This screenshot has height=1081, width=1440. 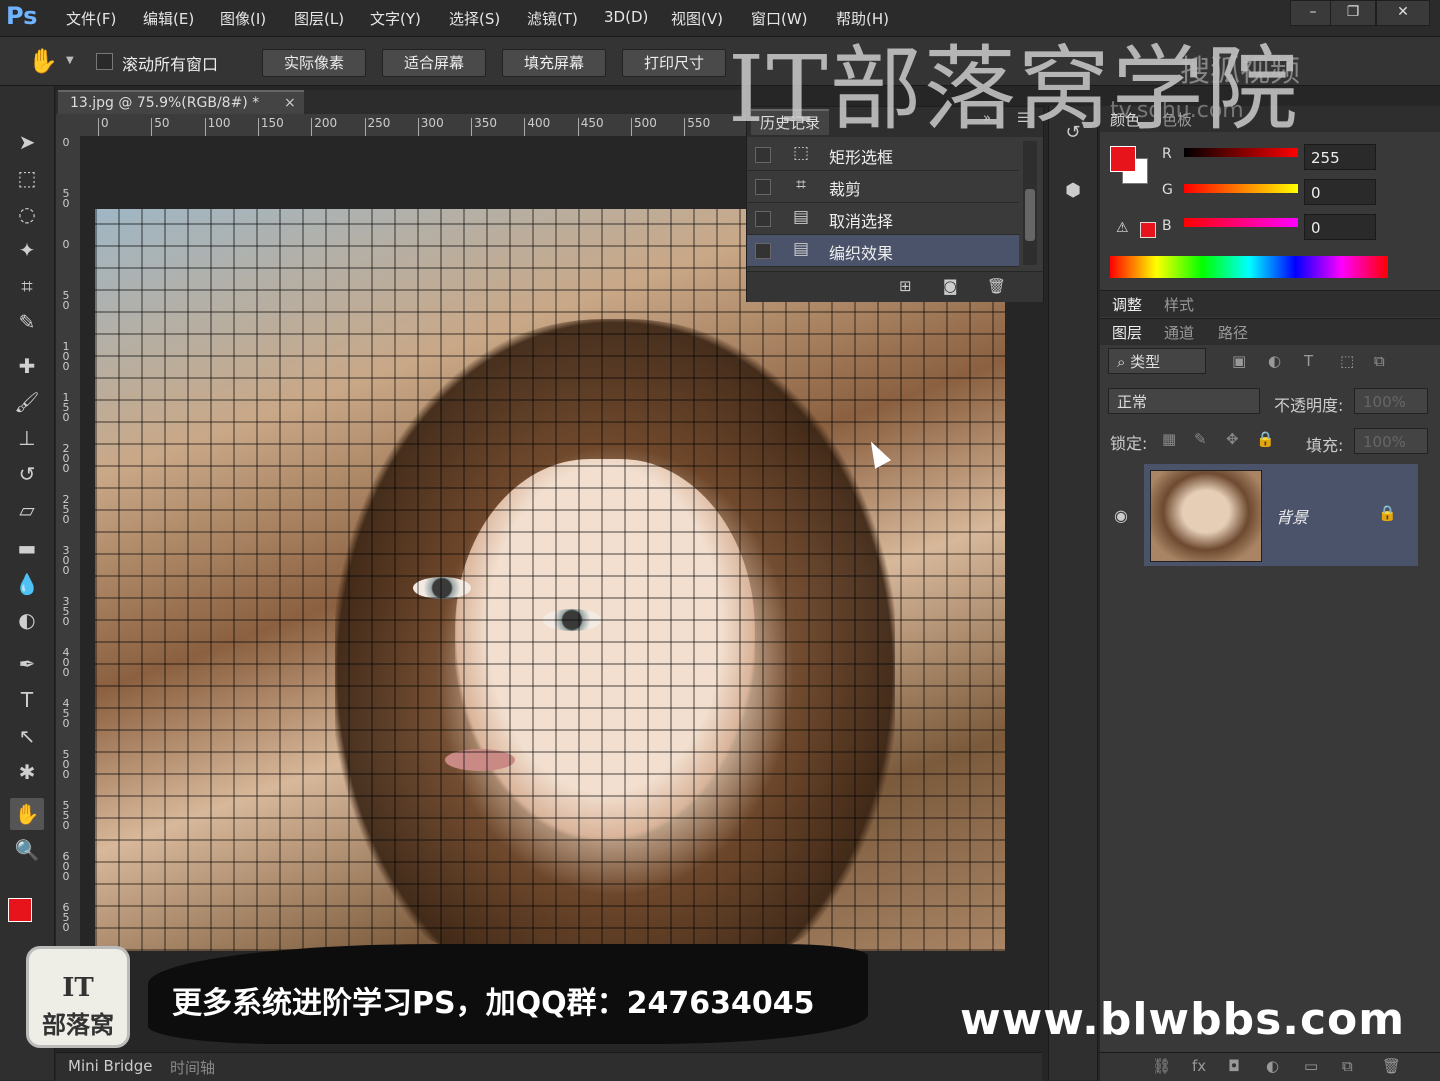 I want to click on new-document-from-state-icon: ⊞, so click(x=905, y=286).